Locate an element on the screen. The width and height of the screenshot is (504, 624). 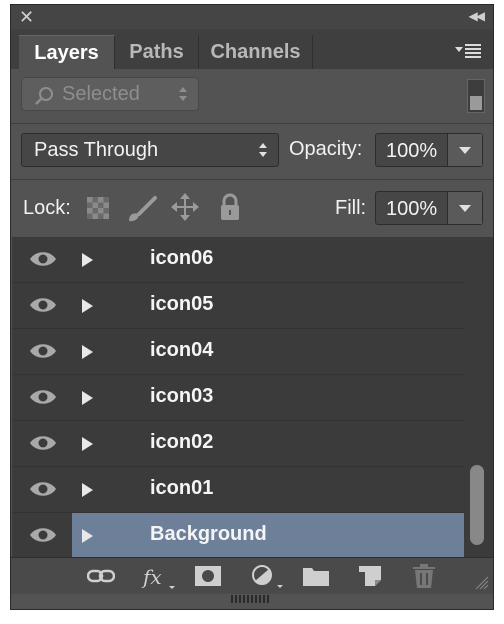
collapse-icon: ◀◀ is located at coordinates (477, 16).